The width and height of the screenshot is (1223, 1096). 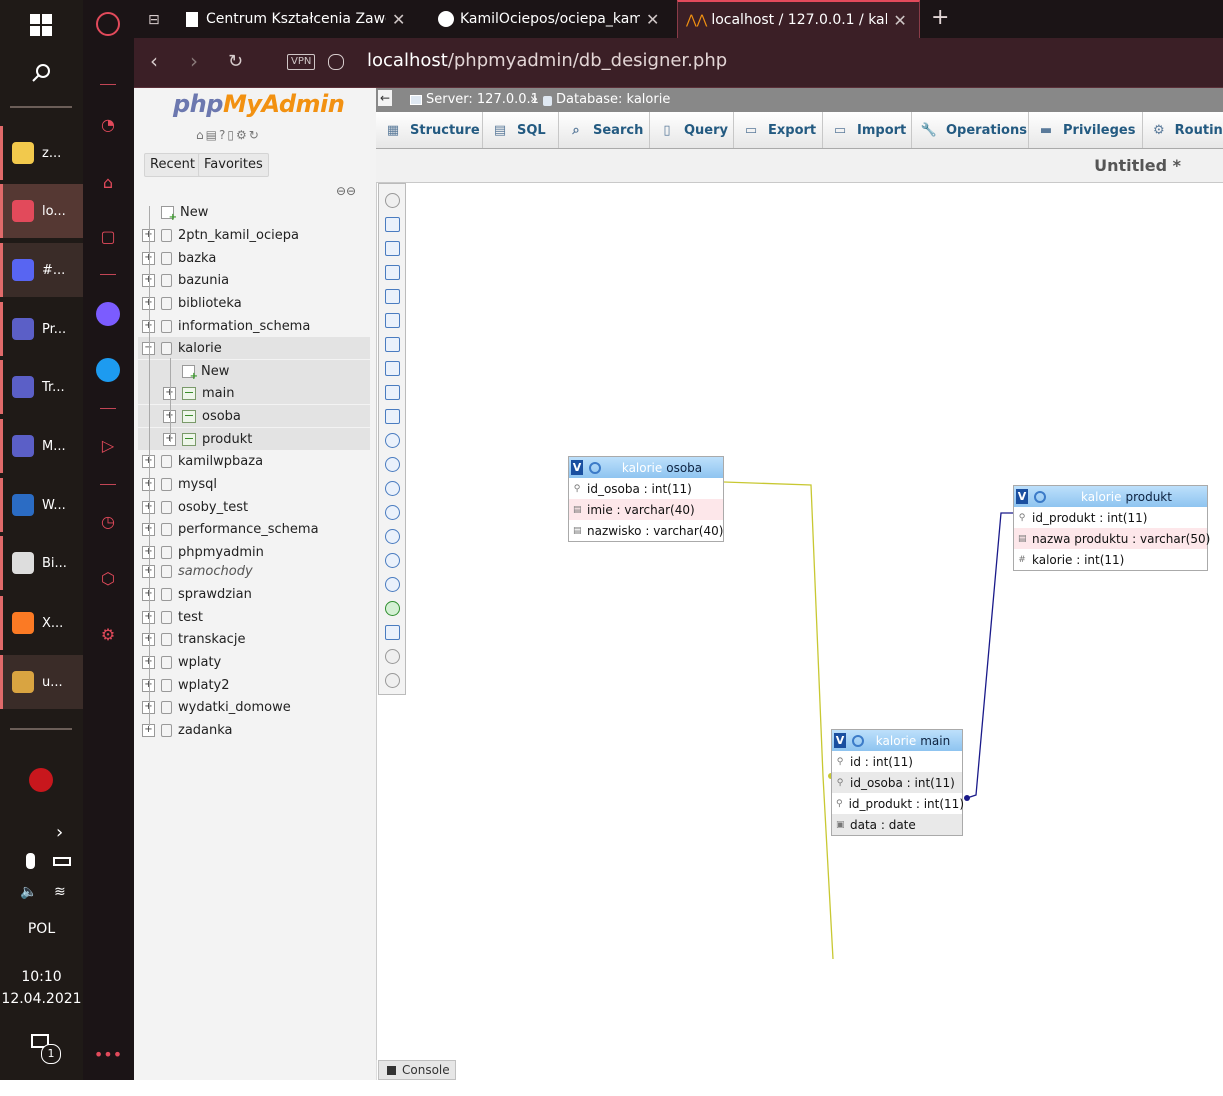 I want to click on tree-item-2ptn-kamil-ociepa: +2ptn_kamil_ociepa, so click(x=254, y=235).